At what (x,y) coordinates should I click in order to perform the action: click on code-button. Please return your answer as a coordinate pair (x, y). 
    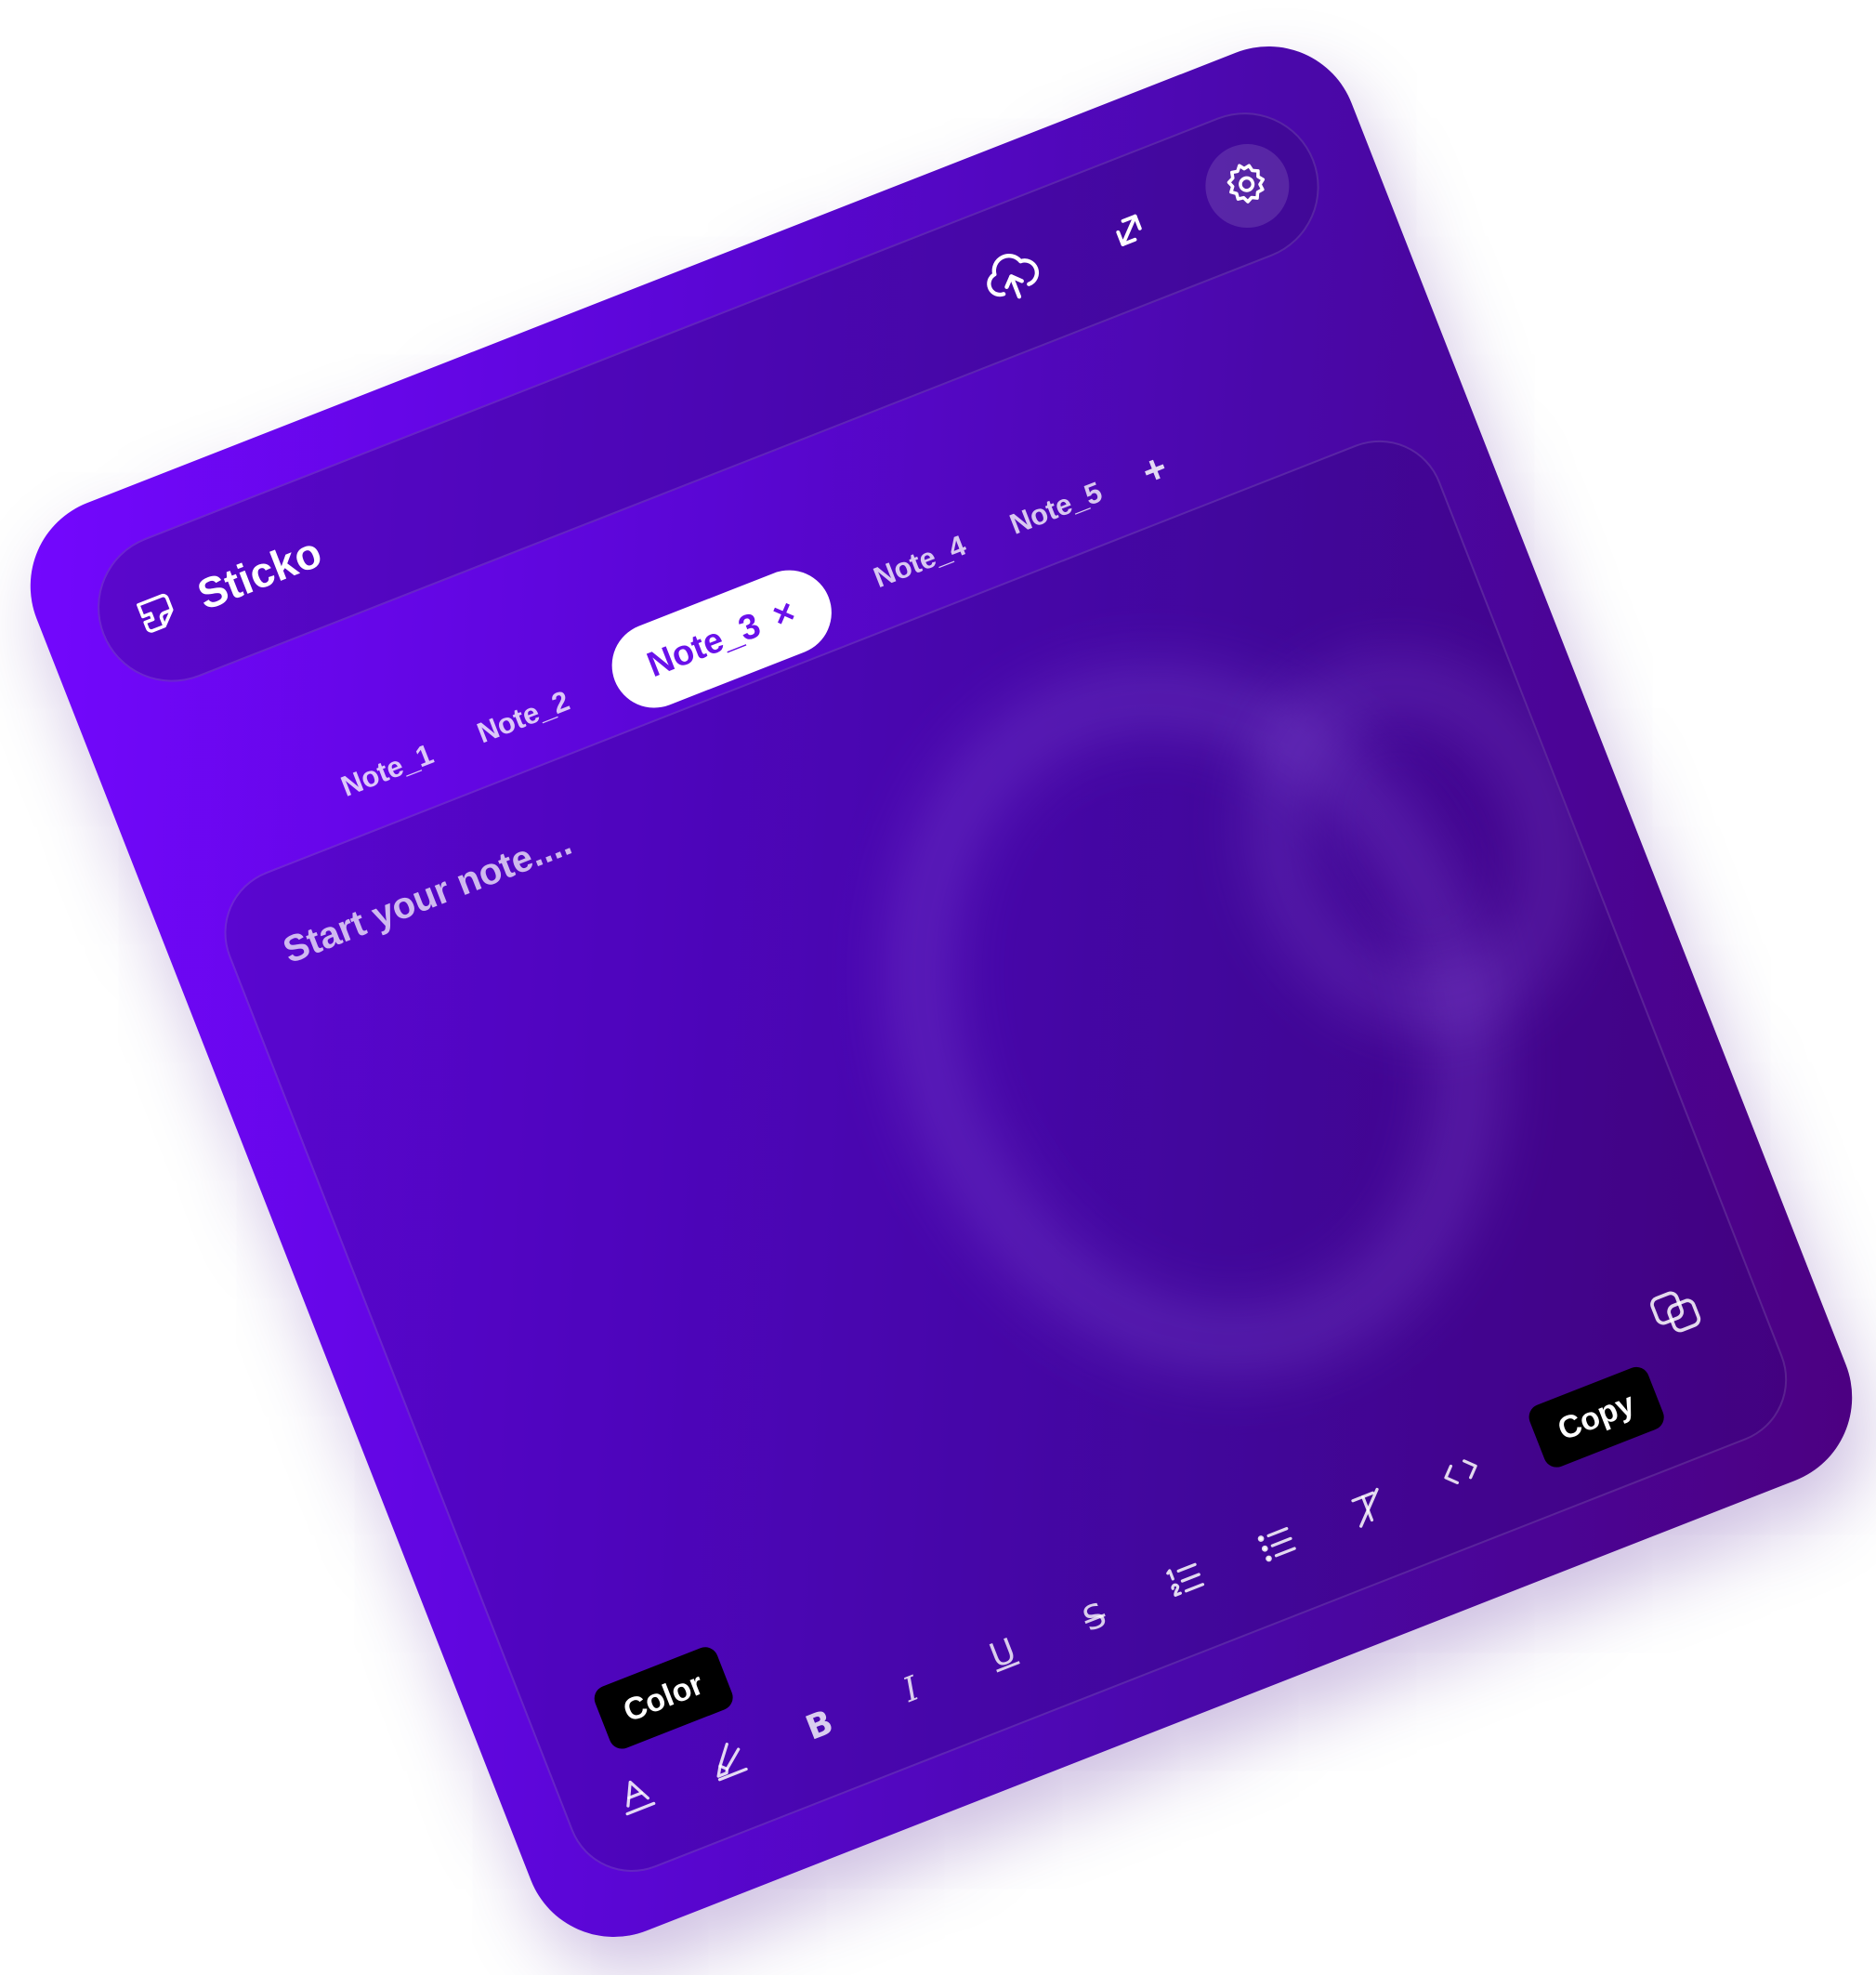
    Looking at the image, I should click on (1461, 1473).